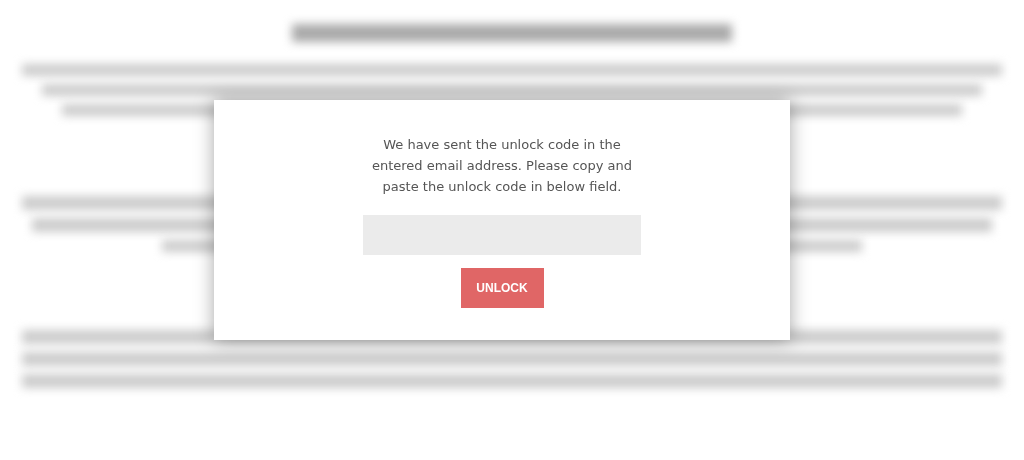 This screenshot has height=460, width=1024. What do you see at coordinates (502, 166) in the screenshot?
I see `dialog-message: We have sent the unlock code in the entered email address. Please copy and paste the unlock code in below field.` at bounding box center [502, 166].